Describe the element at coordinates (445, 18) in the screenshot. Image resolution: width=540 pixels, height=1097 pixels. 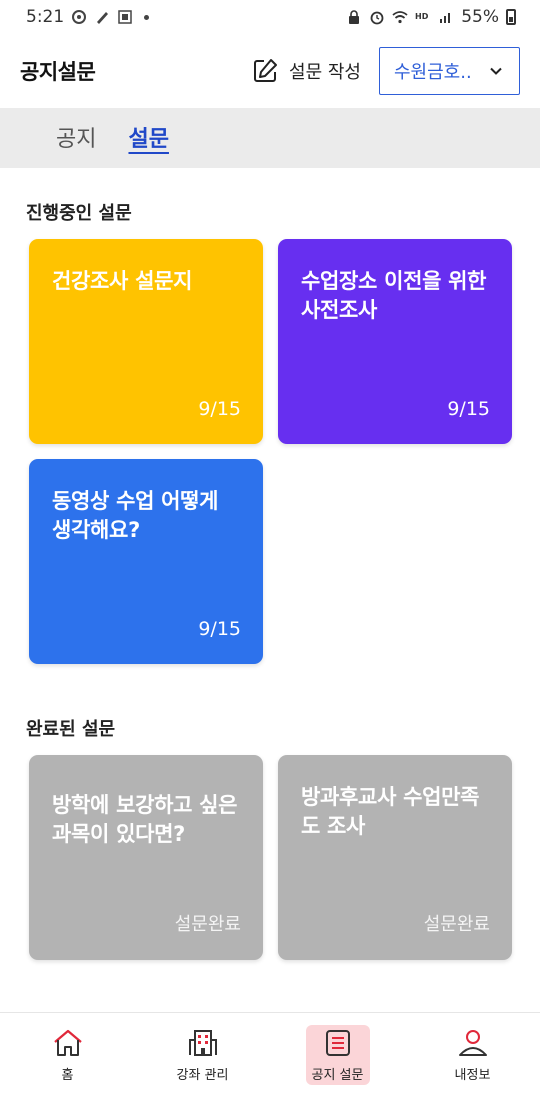
I see `signal-icon` at that location.